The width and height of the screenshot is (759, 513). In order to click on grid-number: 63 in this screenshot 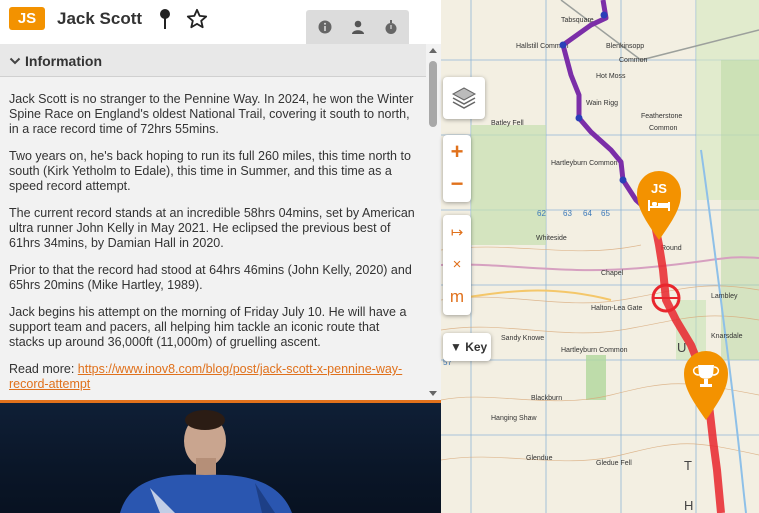, I will do `click(567, 213)`.